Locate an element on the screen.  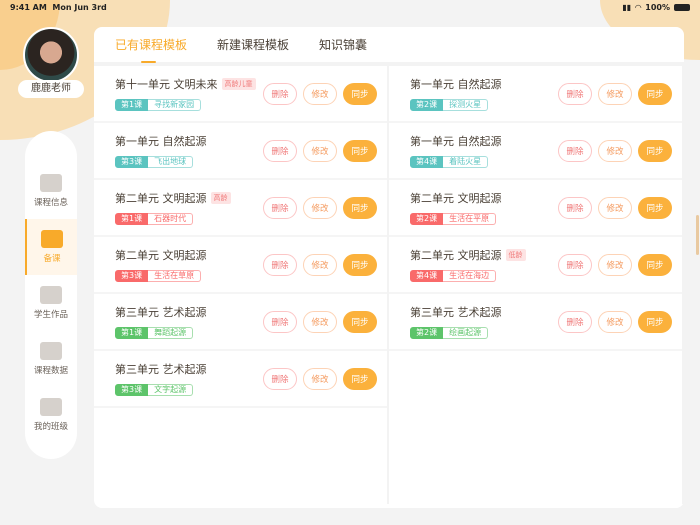
template-row: 第十一单元 文明未来 高龄儿童 第1课 寻找新家园 删除 修改 同步 is located at coordinates (240, 94).